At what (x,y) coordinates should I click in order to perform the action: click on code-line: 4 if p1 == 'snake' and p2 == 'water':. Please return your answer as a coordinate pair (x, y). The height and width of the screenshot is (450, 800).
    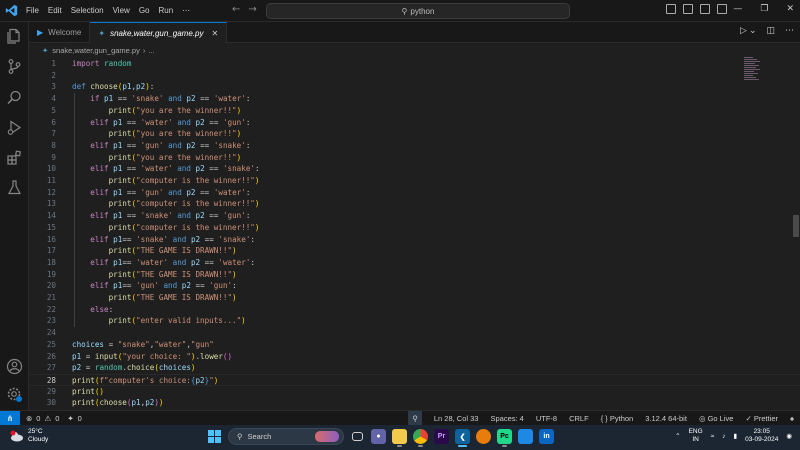
    Looking at the image, I should click on (414, 99).